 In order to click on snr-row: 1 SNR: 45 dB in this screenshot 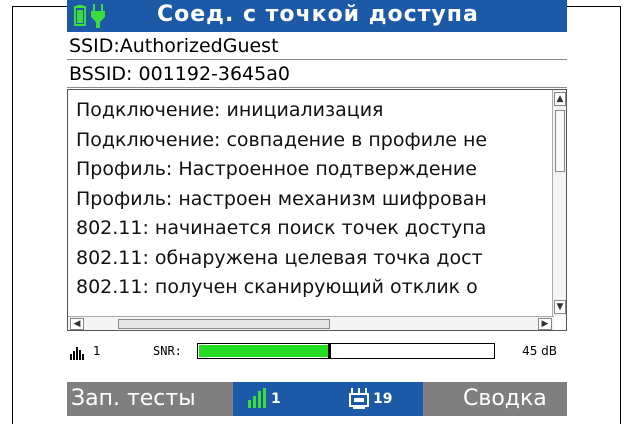, I will do `click(317, 352)`.